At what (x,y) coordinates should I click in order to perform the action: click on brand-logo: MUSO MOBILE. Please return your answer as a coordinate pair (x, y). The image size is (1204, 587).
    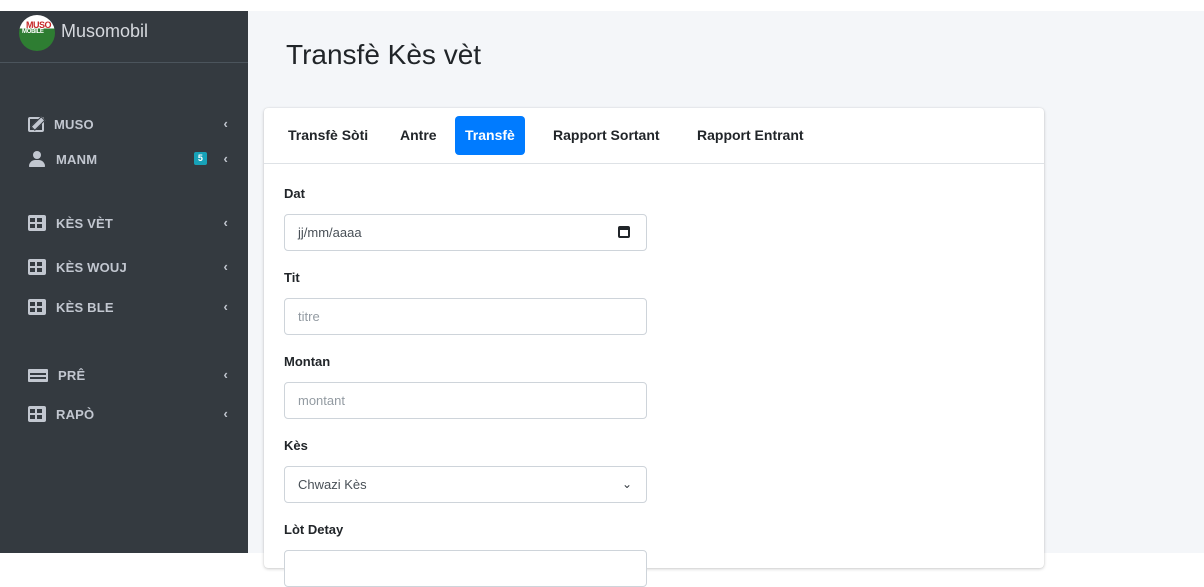
    Looking at the image, I should click on (37, 32).